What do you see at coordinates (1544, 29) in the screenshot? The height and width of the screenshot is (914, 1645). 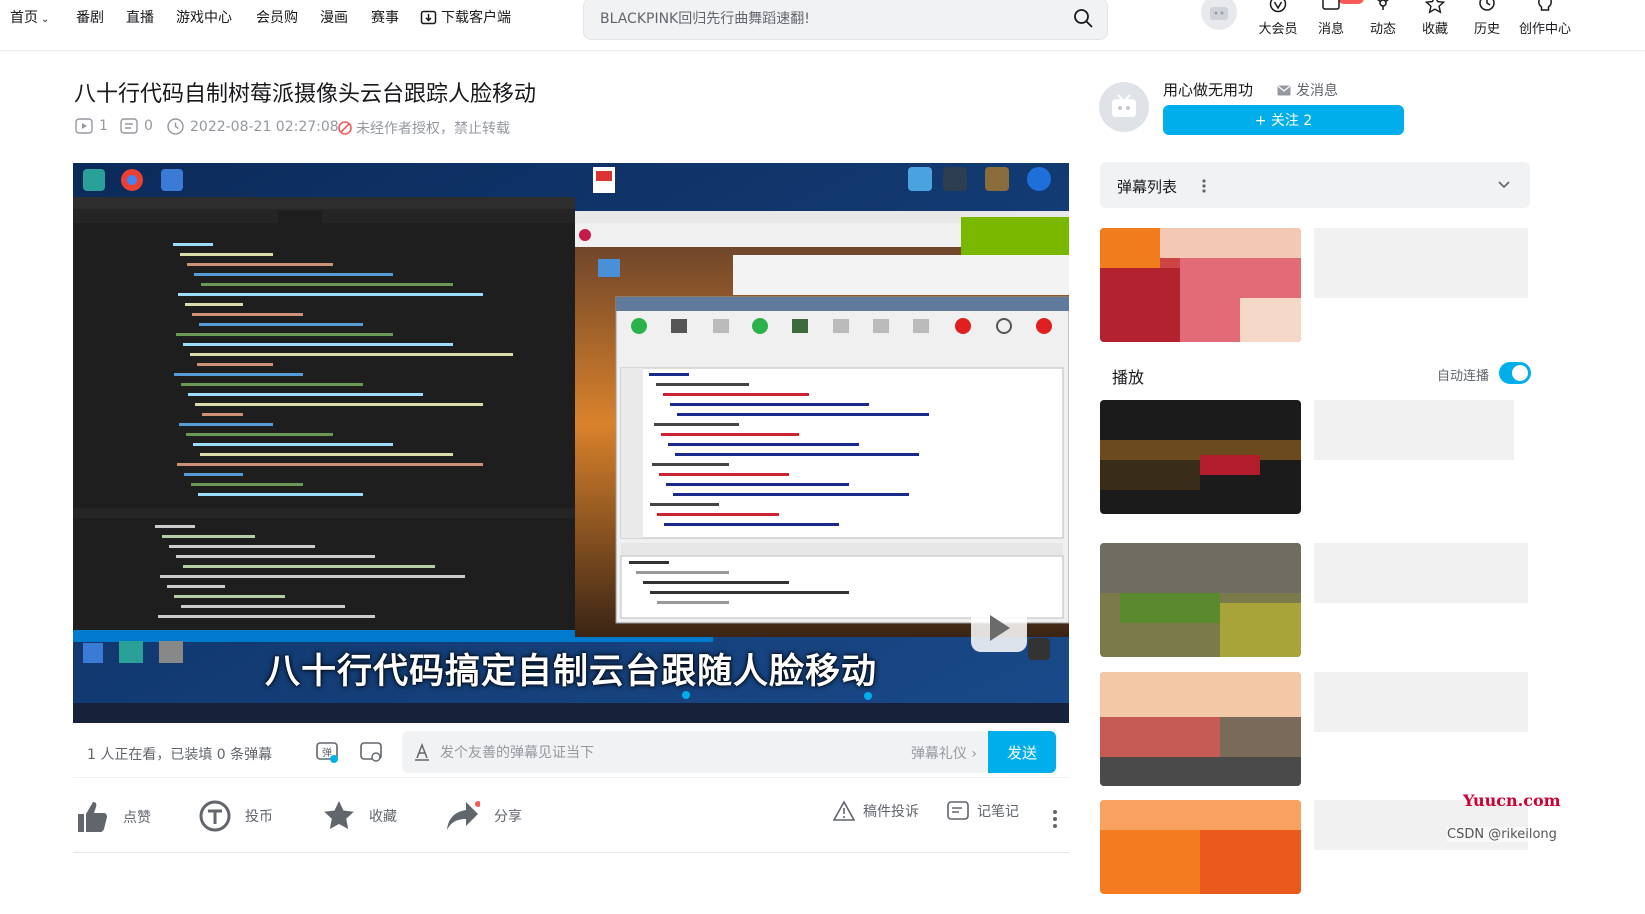 I see `toolbar-creator-label: 创作中心` at bounding box center [1544, 29].